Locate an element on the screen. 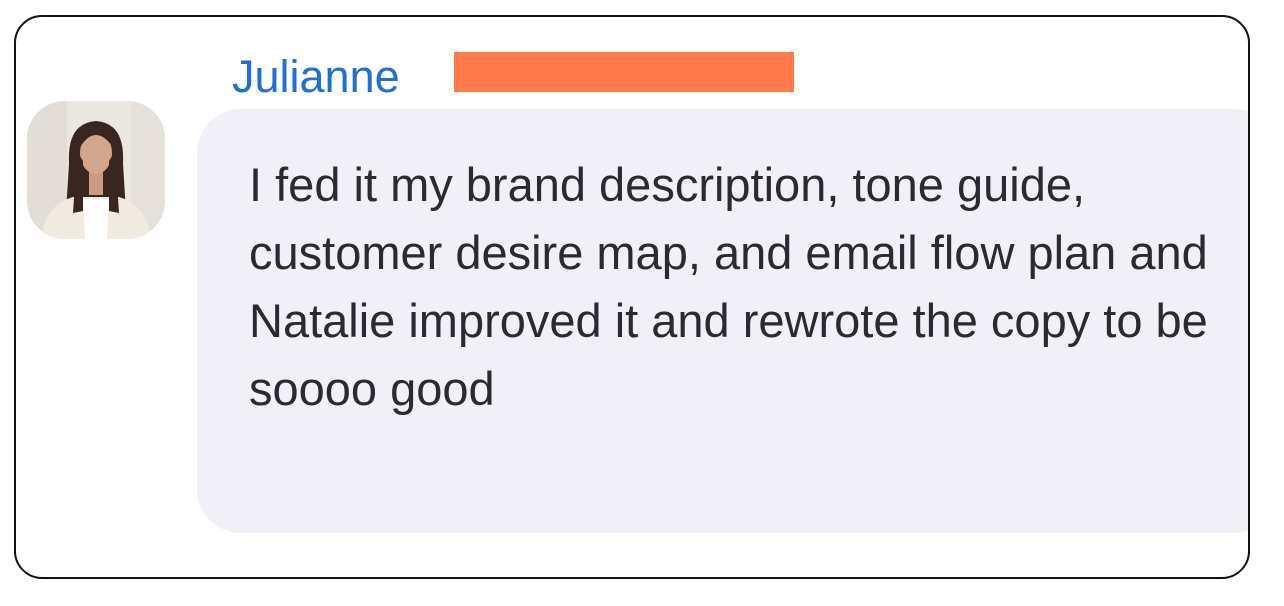  avatar is located at coordinates (96, 170).